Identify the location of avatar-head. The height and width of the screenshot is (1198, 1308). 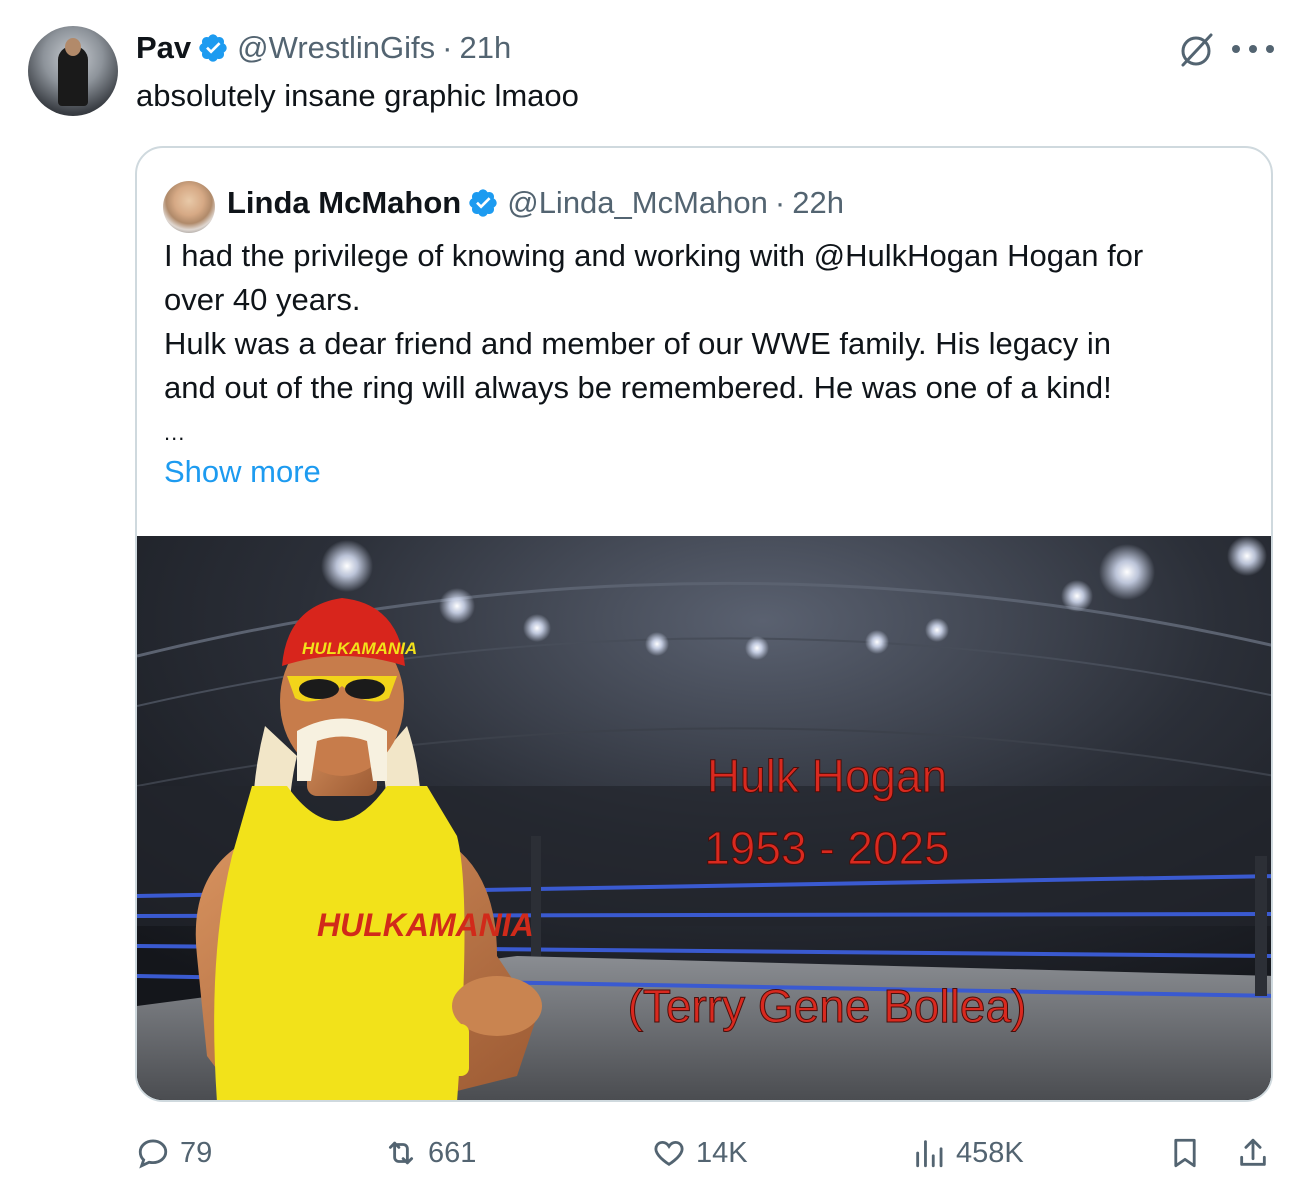
(73, 47).